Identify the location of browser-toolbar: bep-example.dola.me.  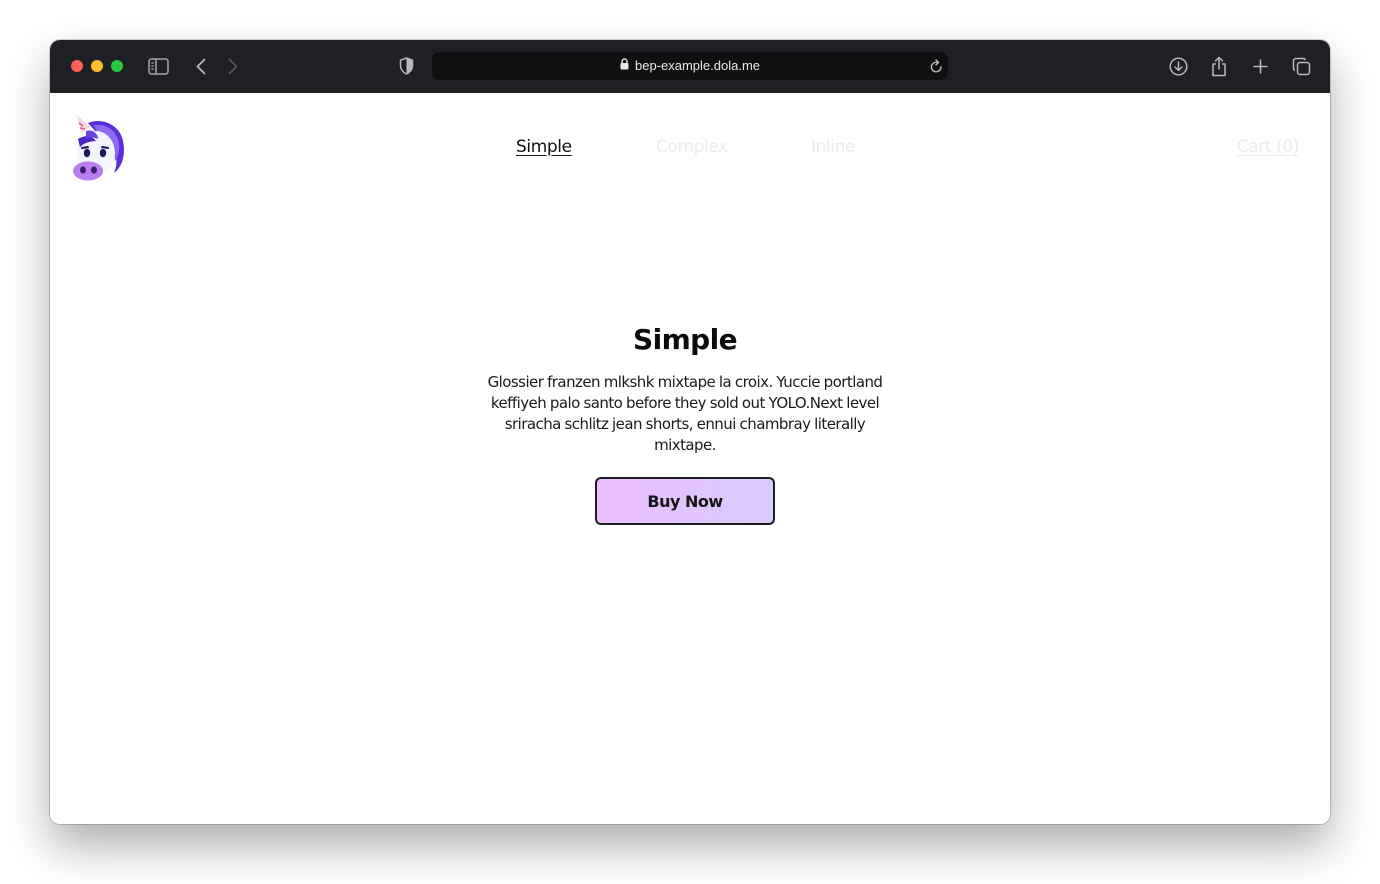
(690, 67).